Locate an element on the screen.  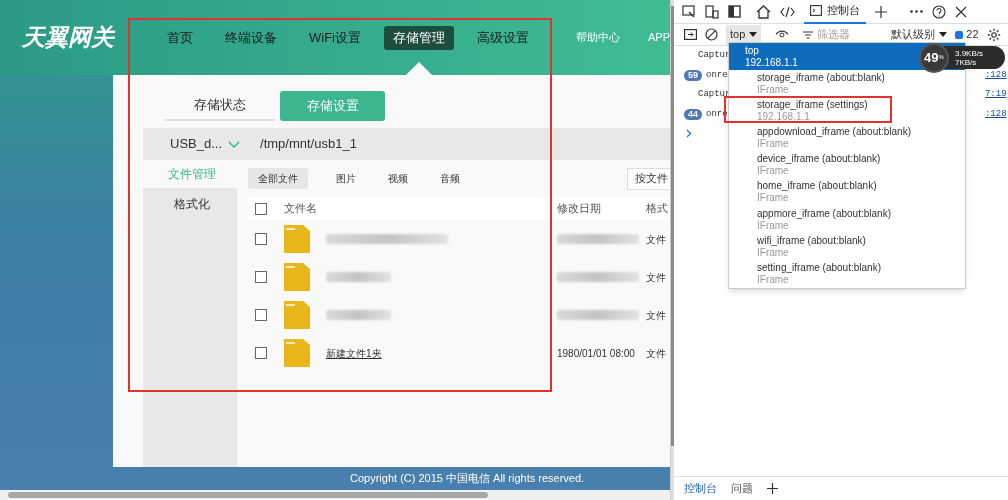
settings-icon is located at coordinates (993, 34).